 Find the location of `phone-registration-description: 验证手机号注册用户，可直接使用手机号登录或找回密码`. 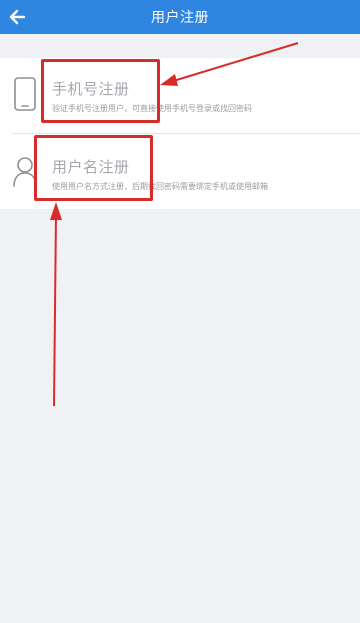

phone-registration-description: 验证手机号注册用户，可直接使用手机号登录或找回密码 is located at coordinates (152, 108).